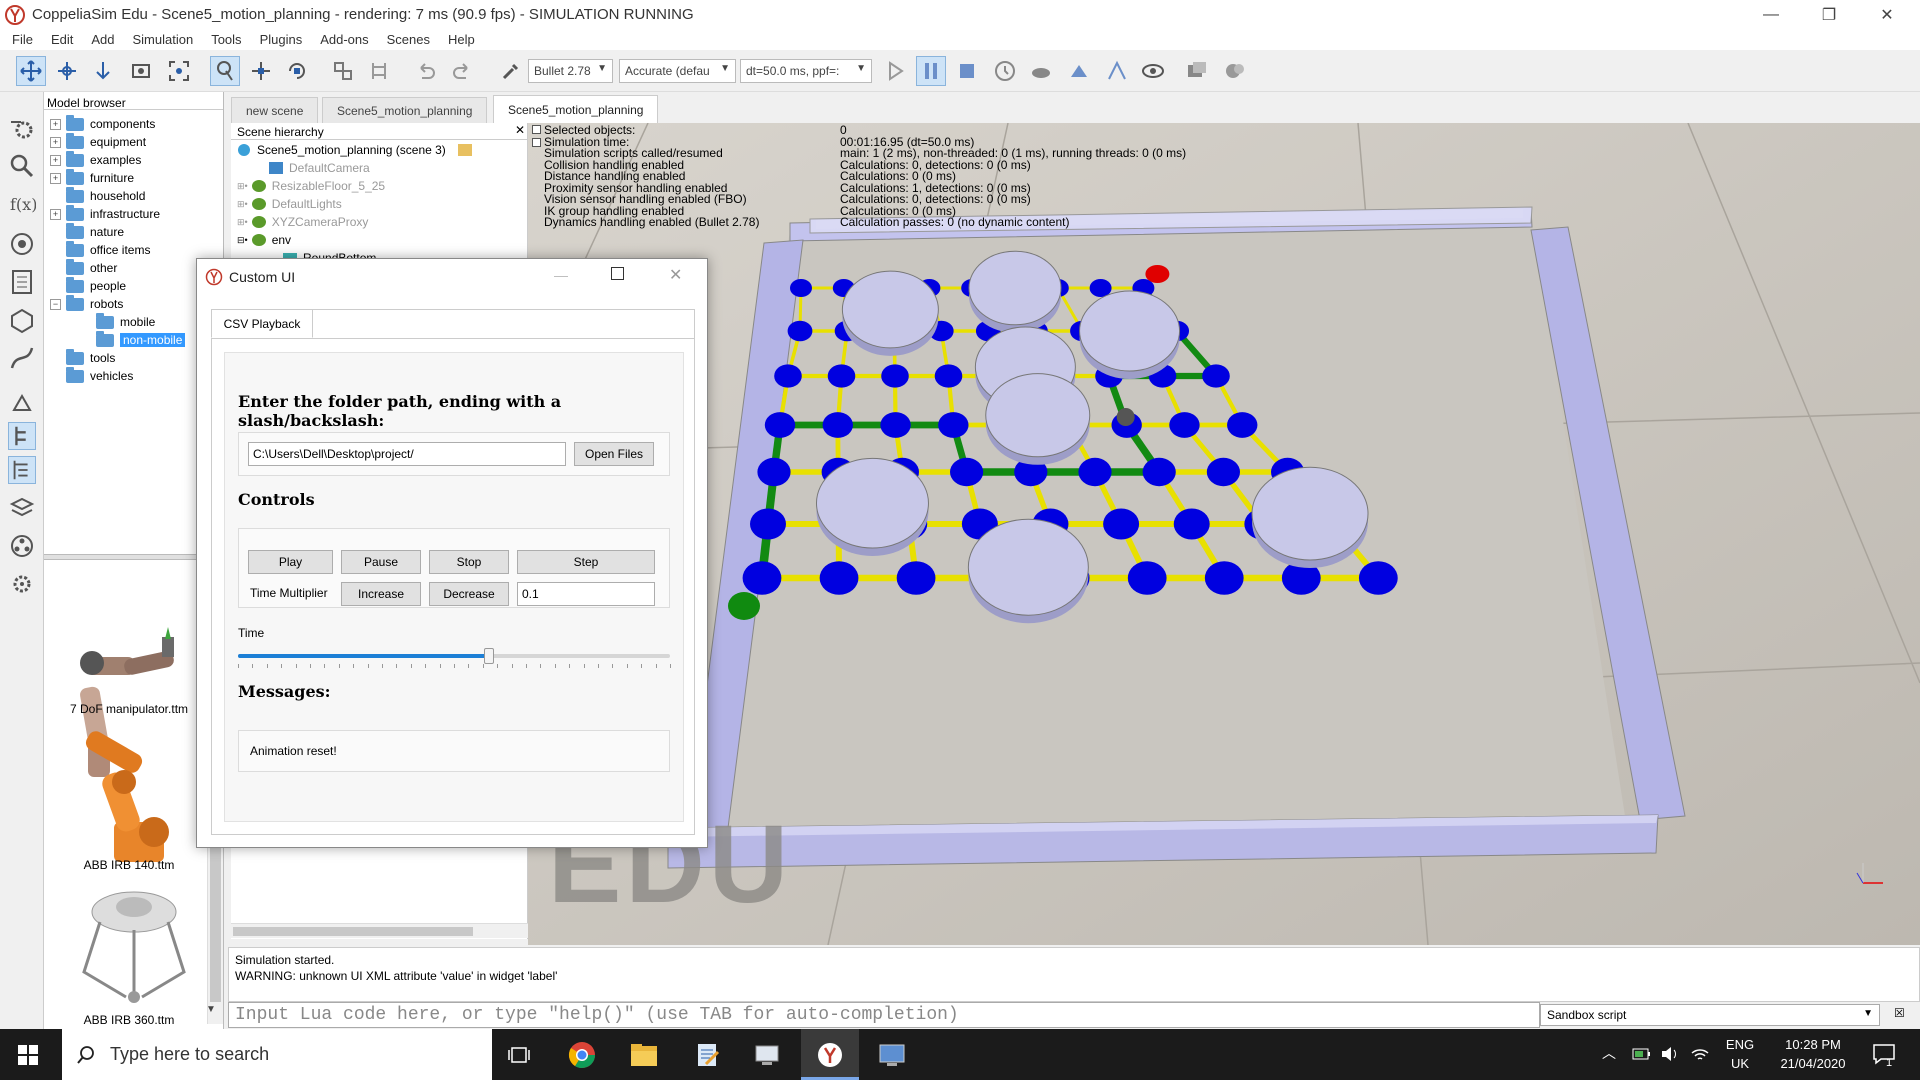  I want to click on minimize-button: —, so click(561, 275).